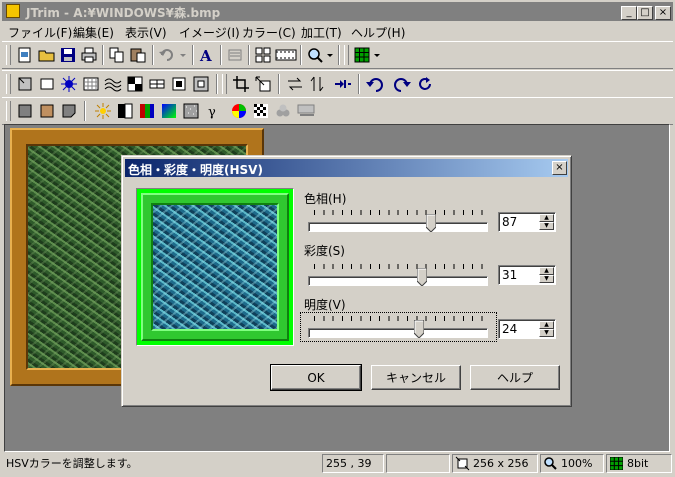 The width and height of the screenshot is (675, 477). Describe the element at coordinates (376, 84) in the screenshot. I see `rotate-left-90-icon` at that location.